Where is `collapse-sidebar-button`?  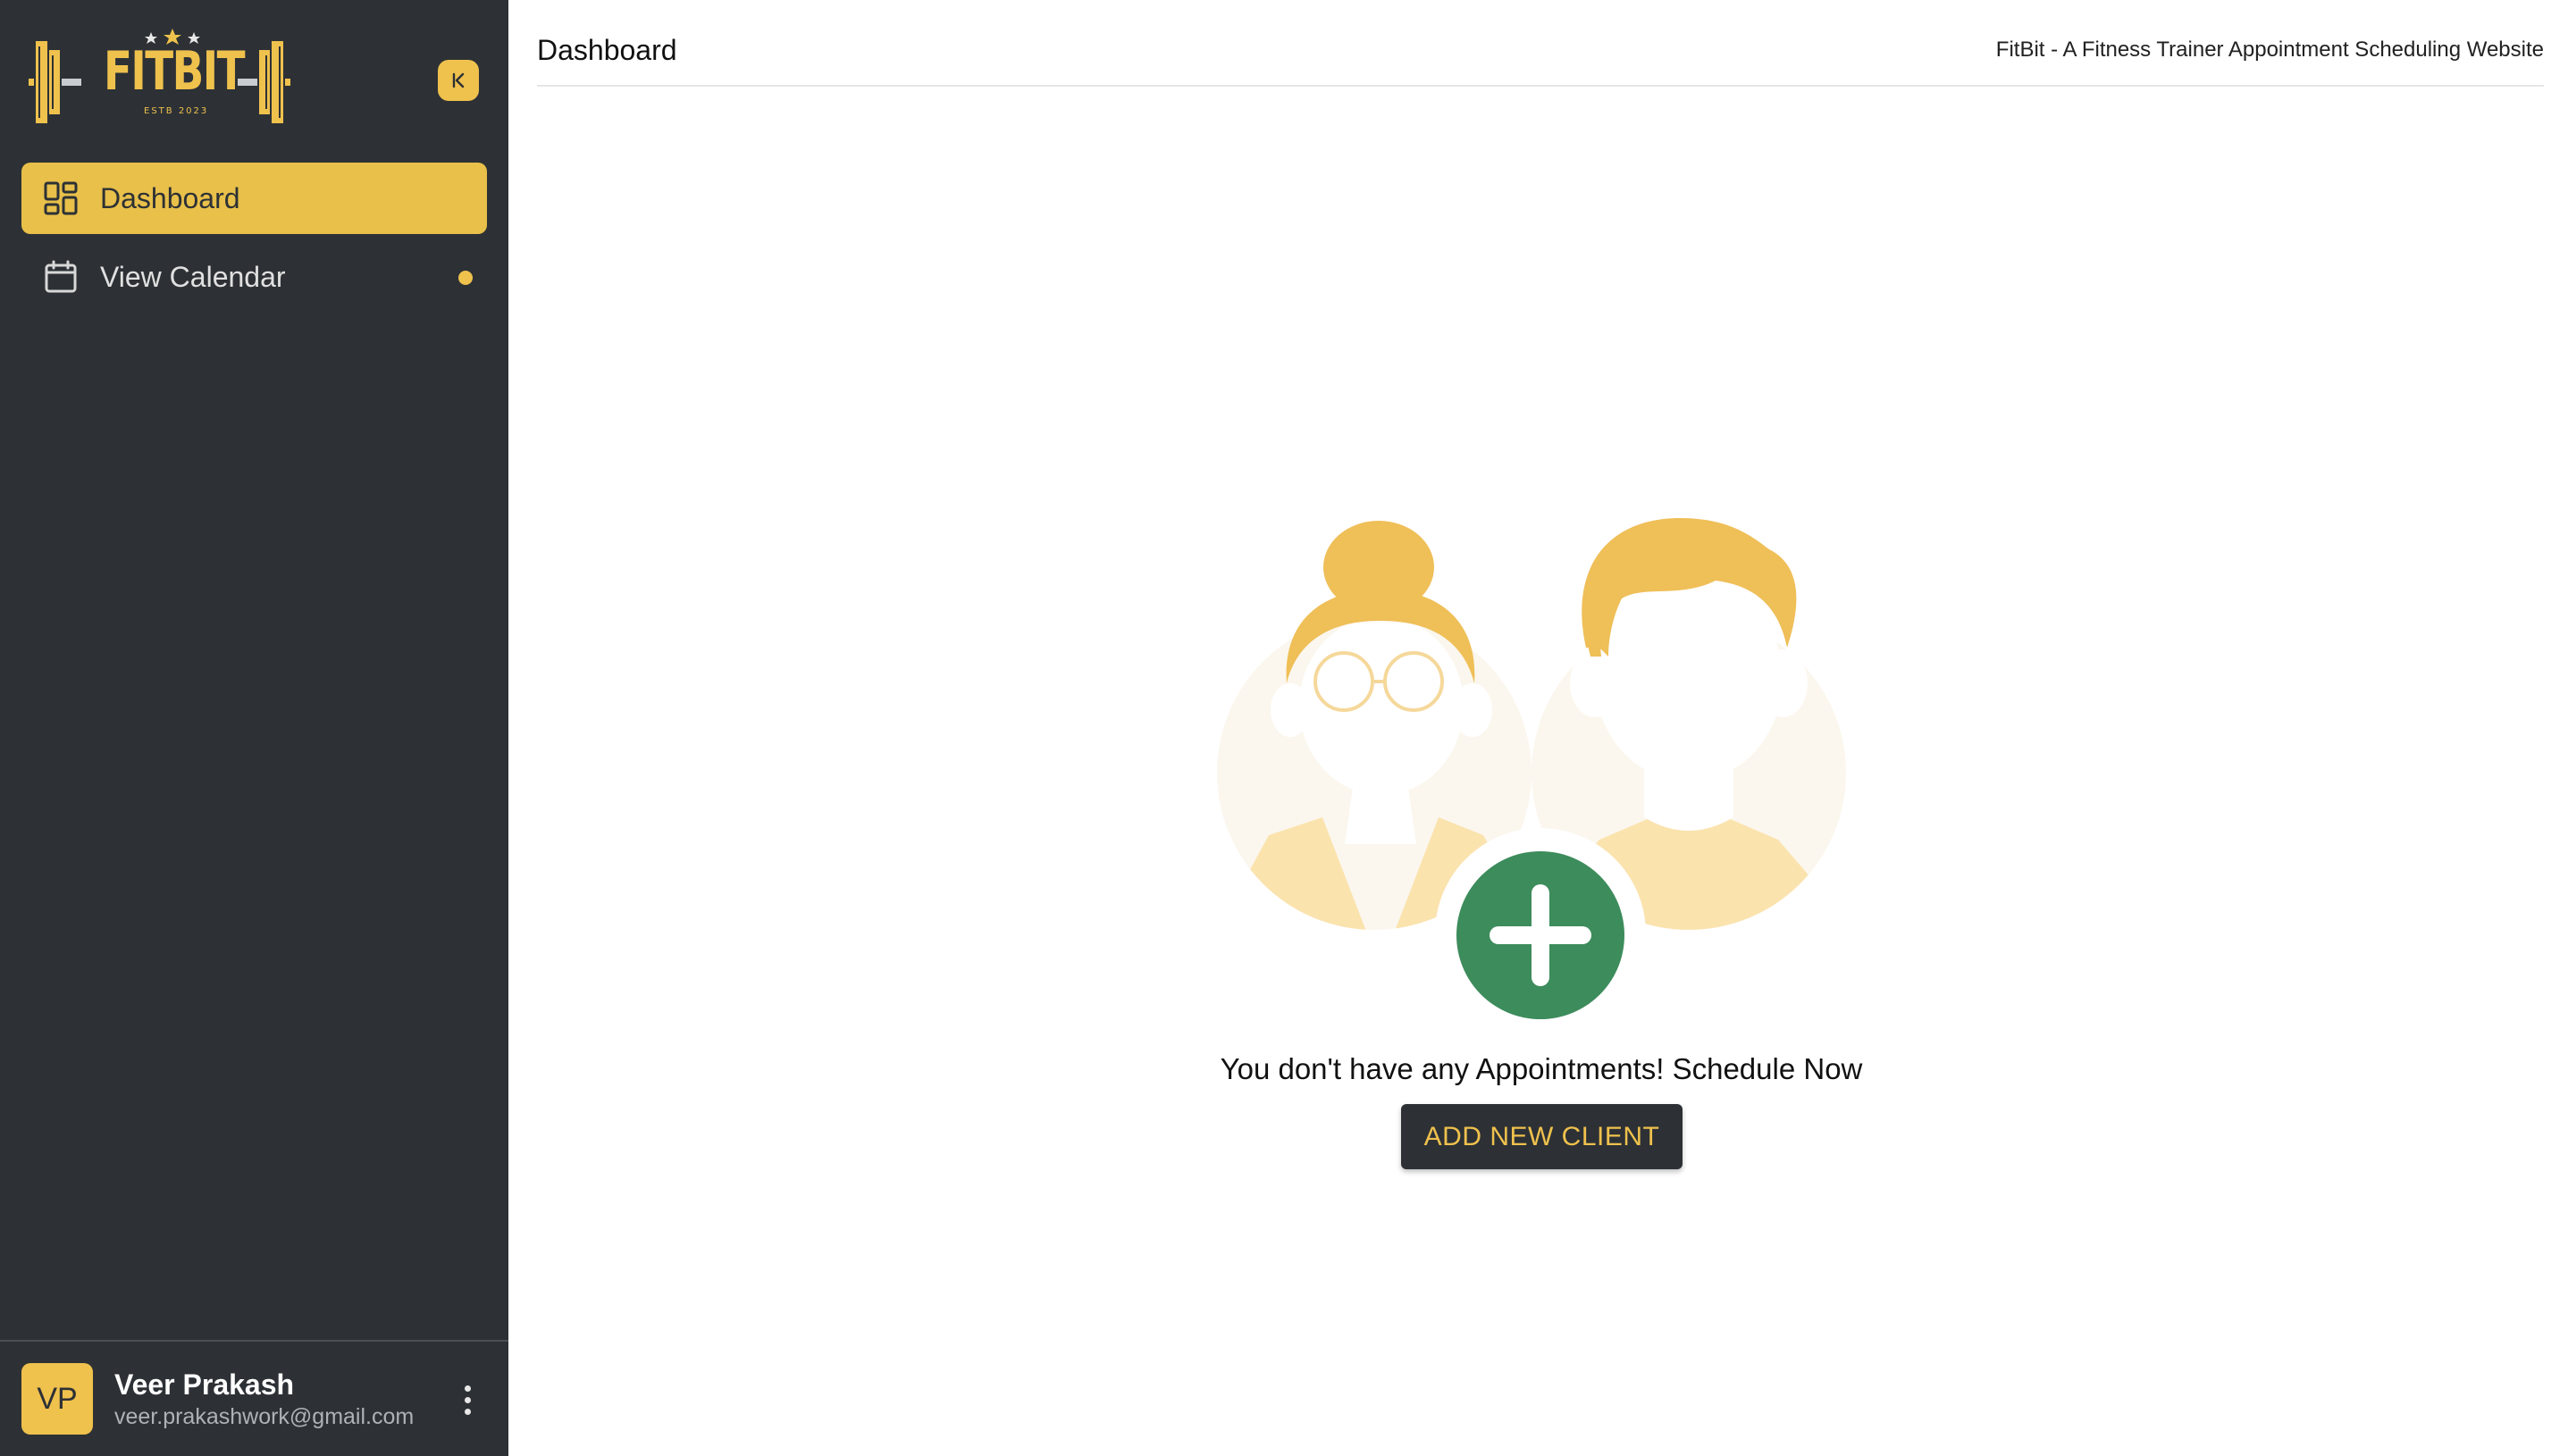 collapse-sidebar-button is located at coordinates (458, 80).